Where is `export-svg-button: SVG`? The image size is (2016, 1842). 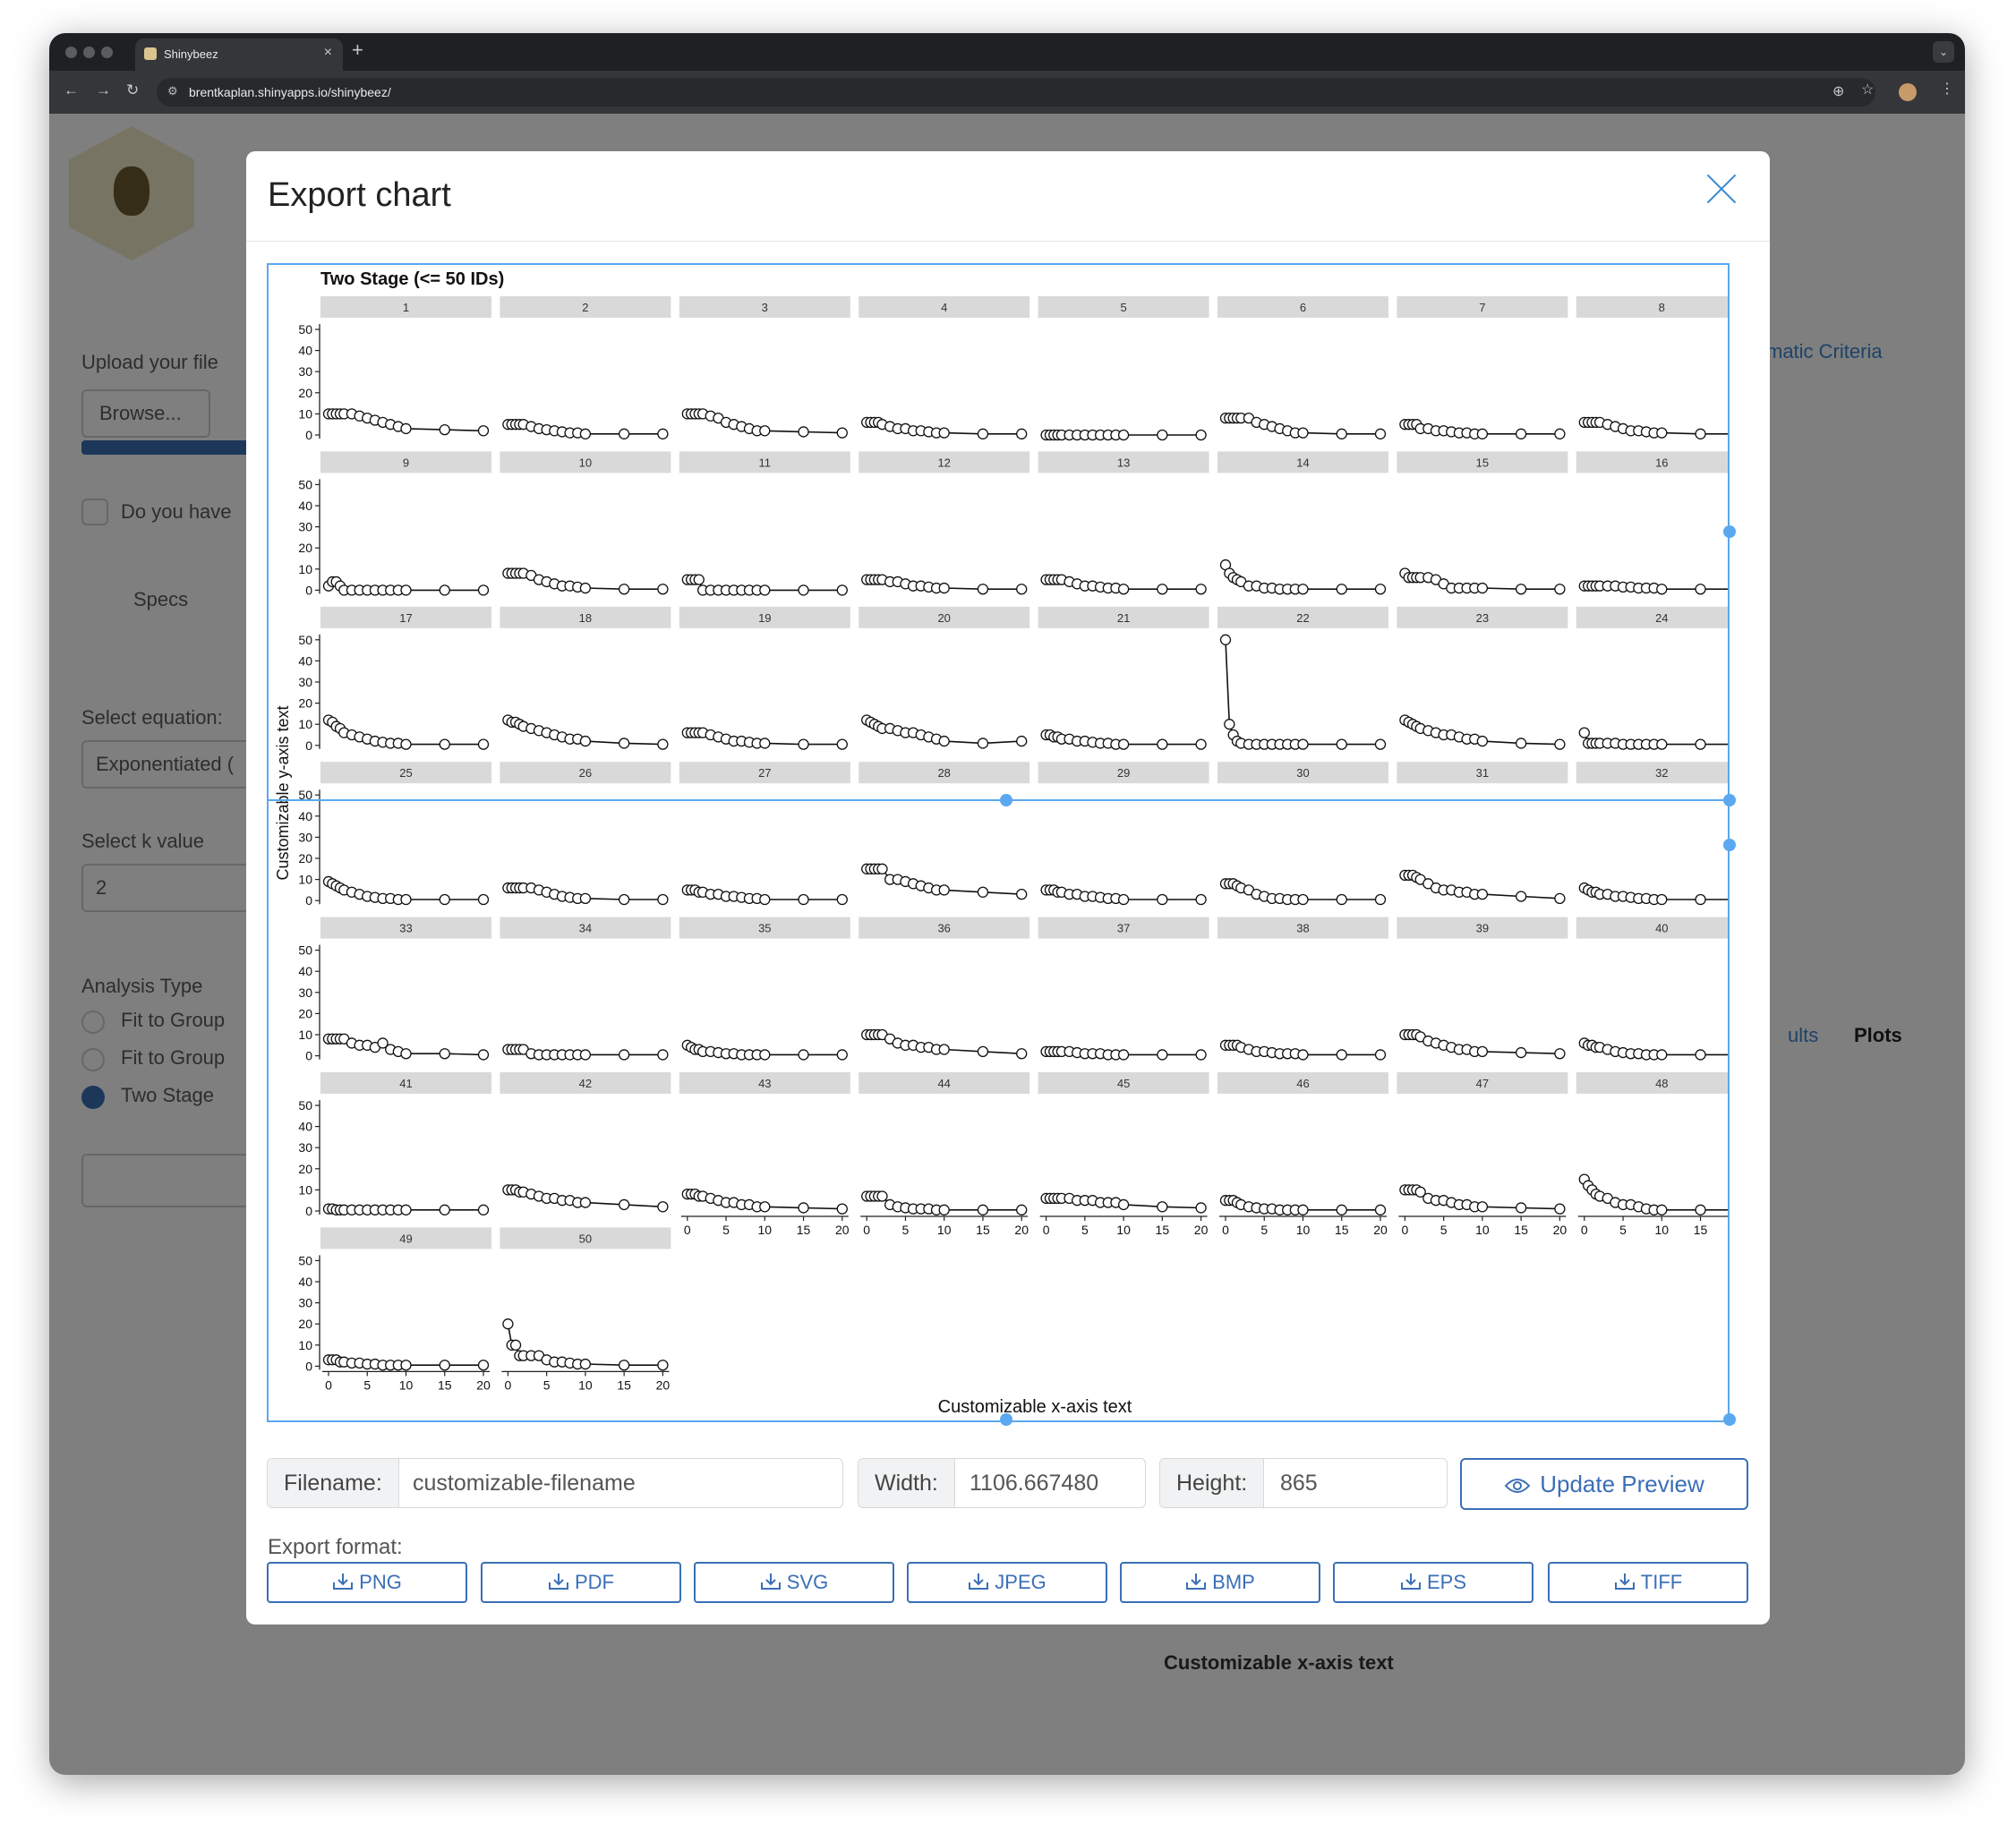
export-svg-button: SVG is located at coordinates (794, 1583).